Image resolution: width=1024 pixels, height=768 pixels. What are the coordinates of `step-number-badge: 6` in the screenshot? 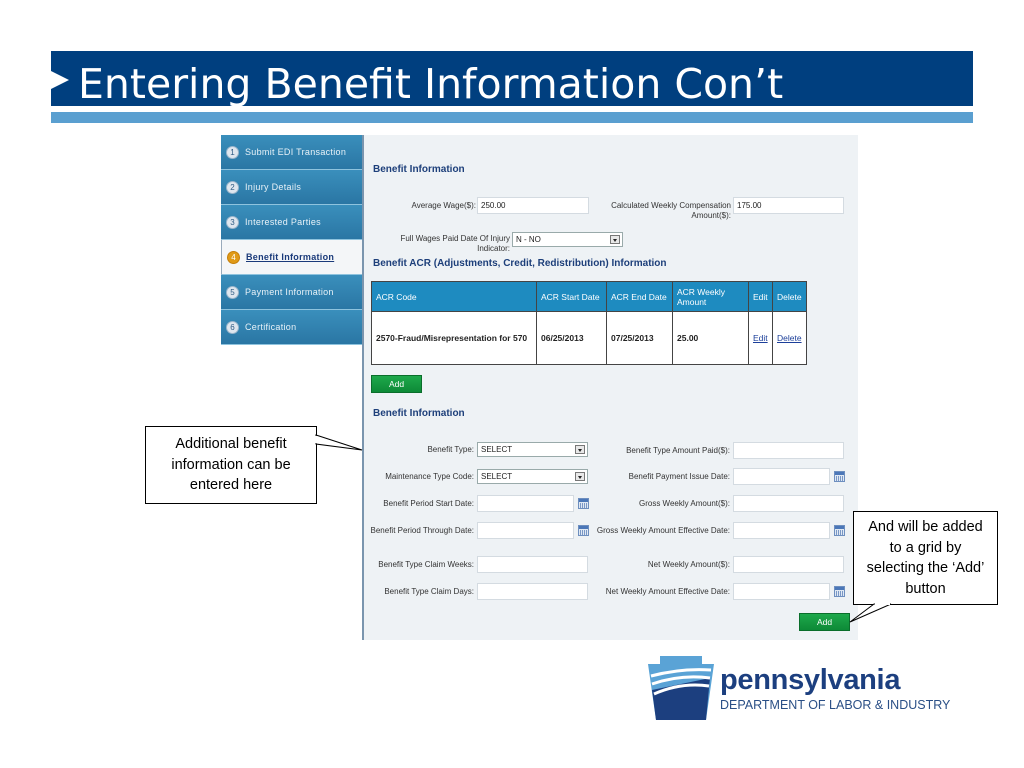 It's located at (232, 327).